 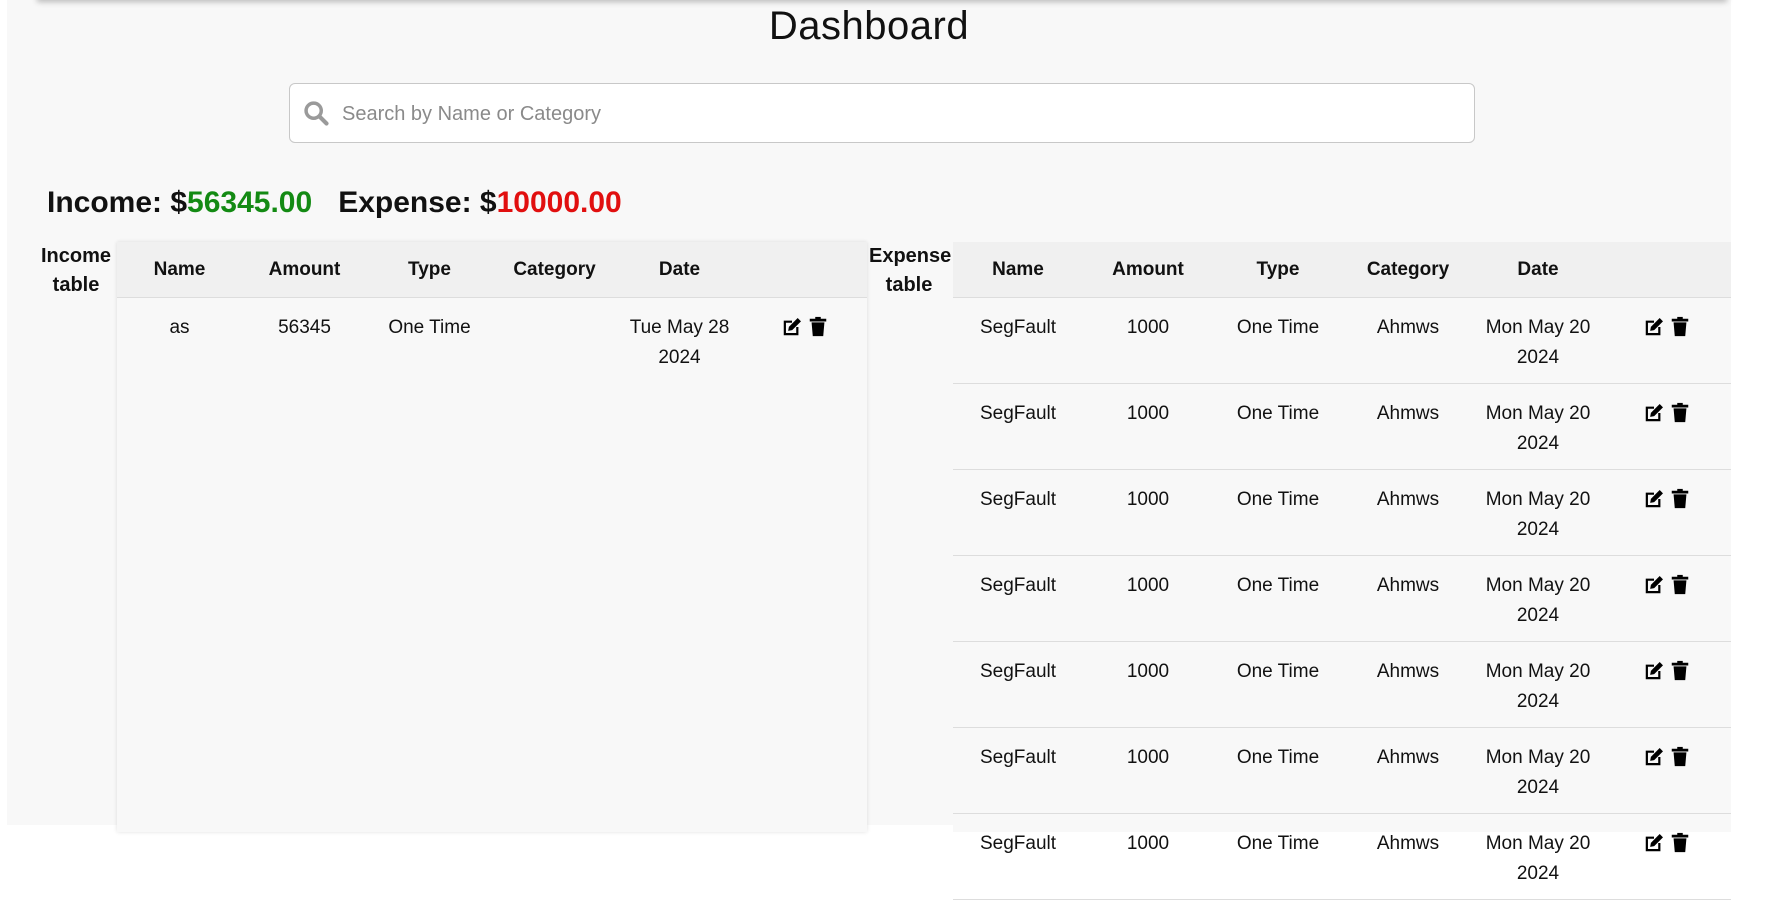 What do you see at coordinates (902, 114) in the screenshot?
I see `search-input` at bounding box center [902, 114].